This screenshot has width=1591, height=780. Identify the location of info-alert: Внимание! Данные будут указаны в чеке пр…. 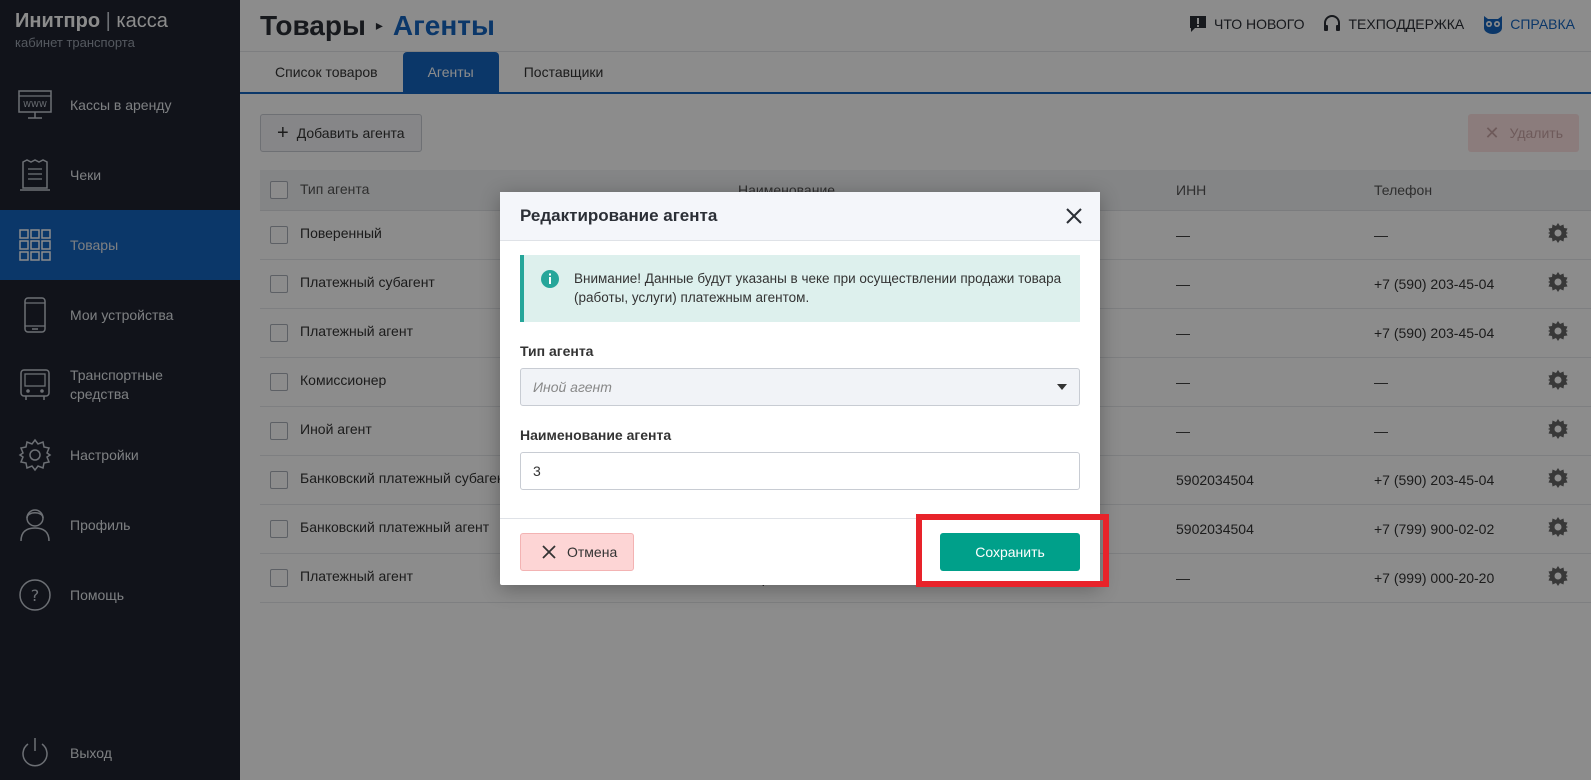
(800, 288).